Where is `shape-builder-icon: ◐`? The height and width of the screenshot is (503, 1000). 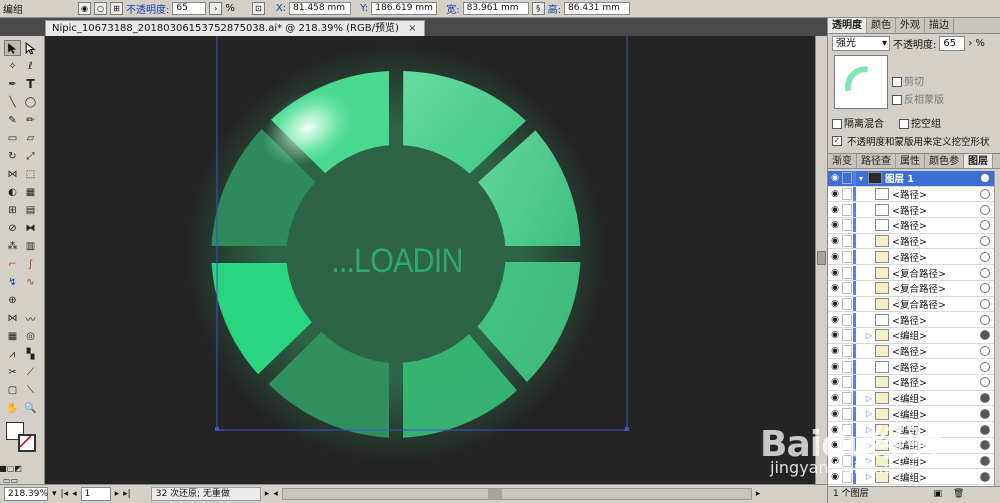
shape-builder-icon: ◐ is located at coordinates (12, 192).